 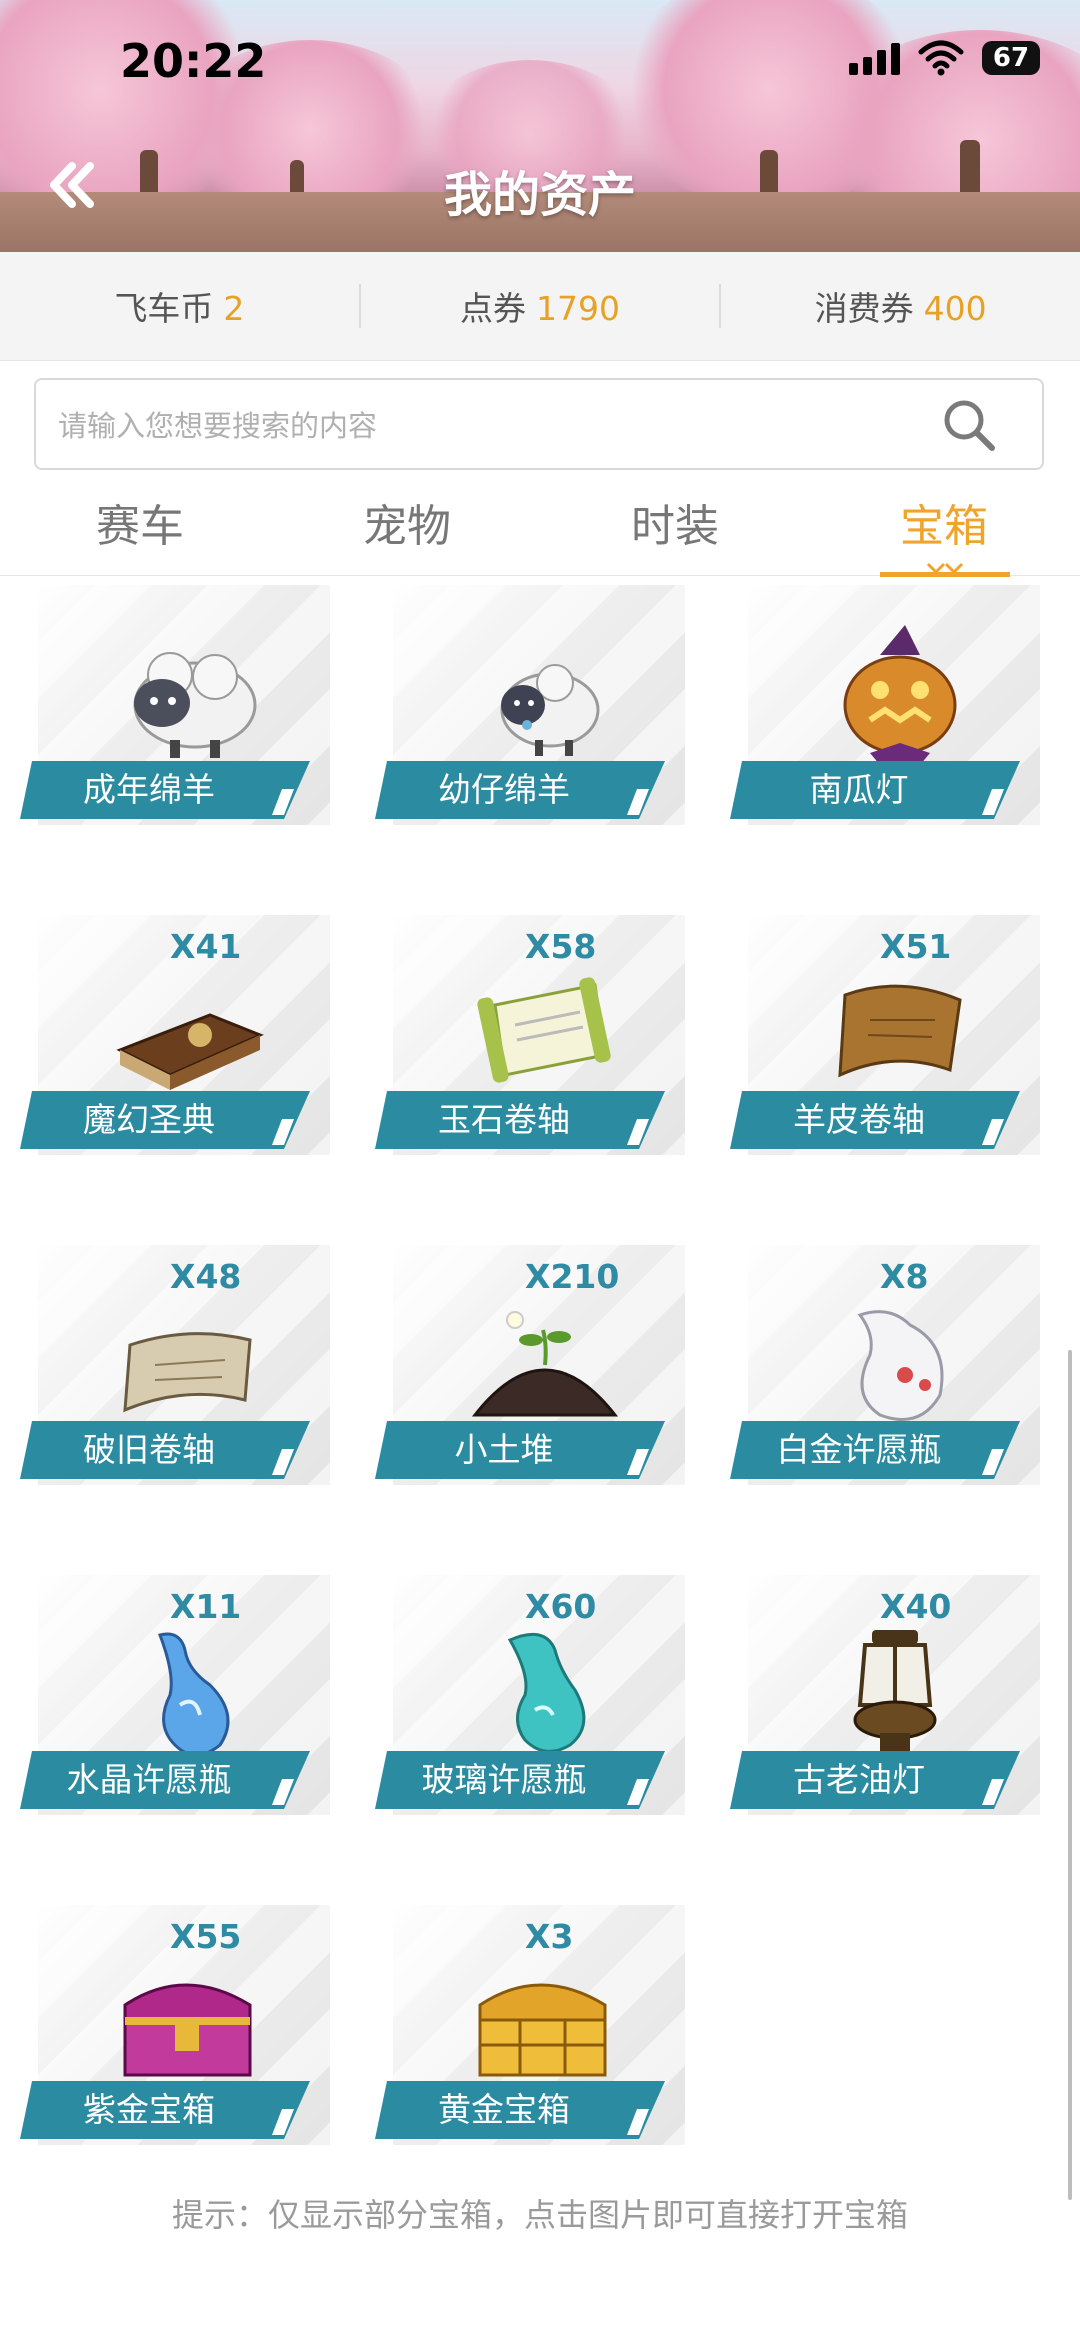 I want to click on balance-coins-label: 飞车币, so click(x=164, y=308).